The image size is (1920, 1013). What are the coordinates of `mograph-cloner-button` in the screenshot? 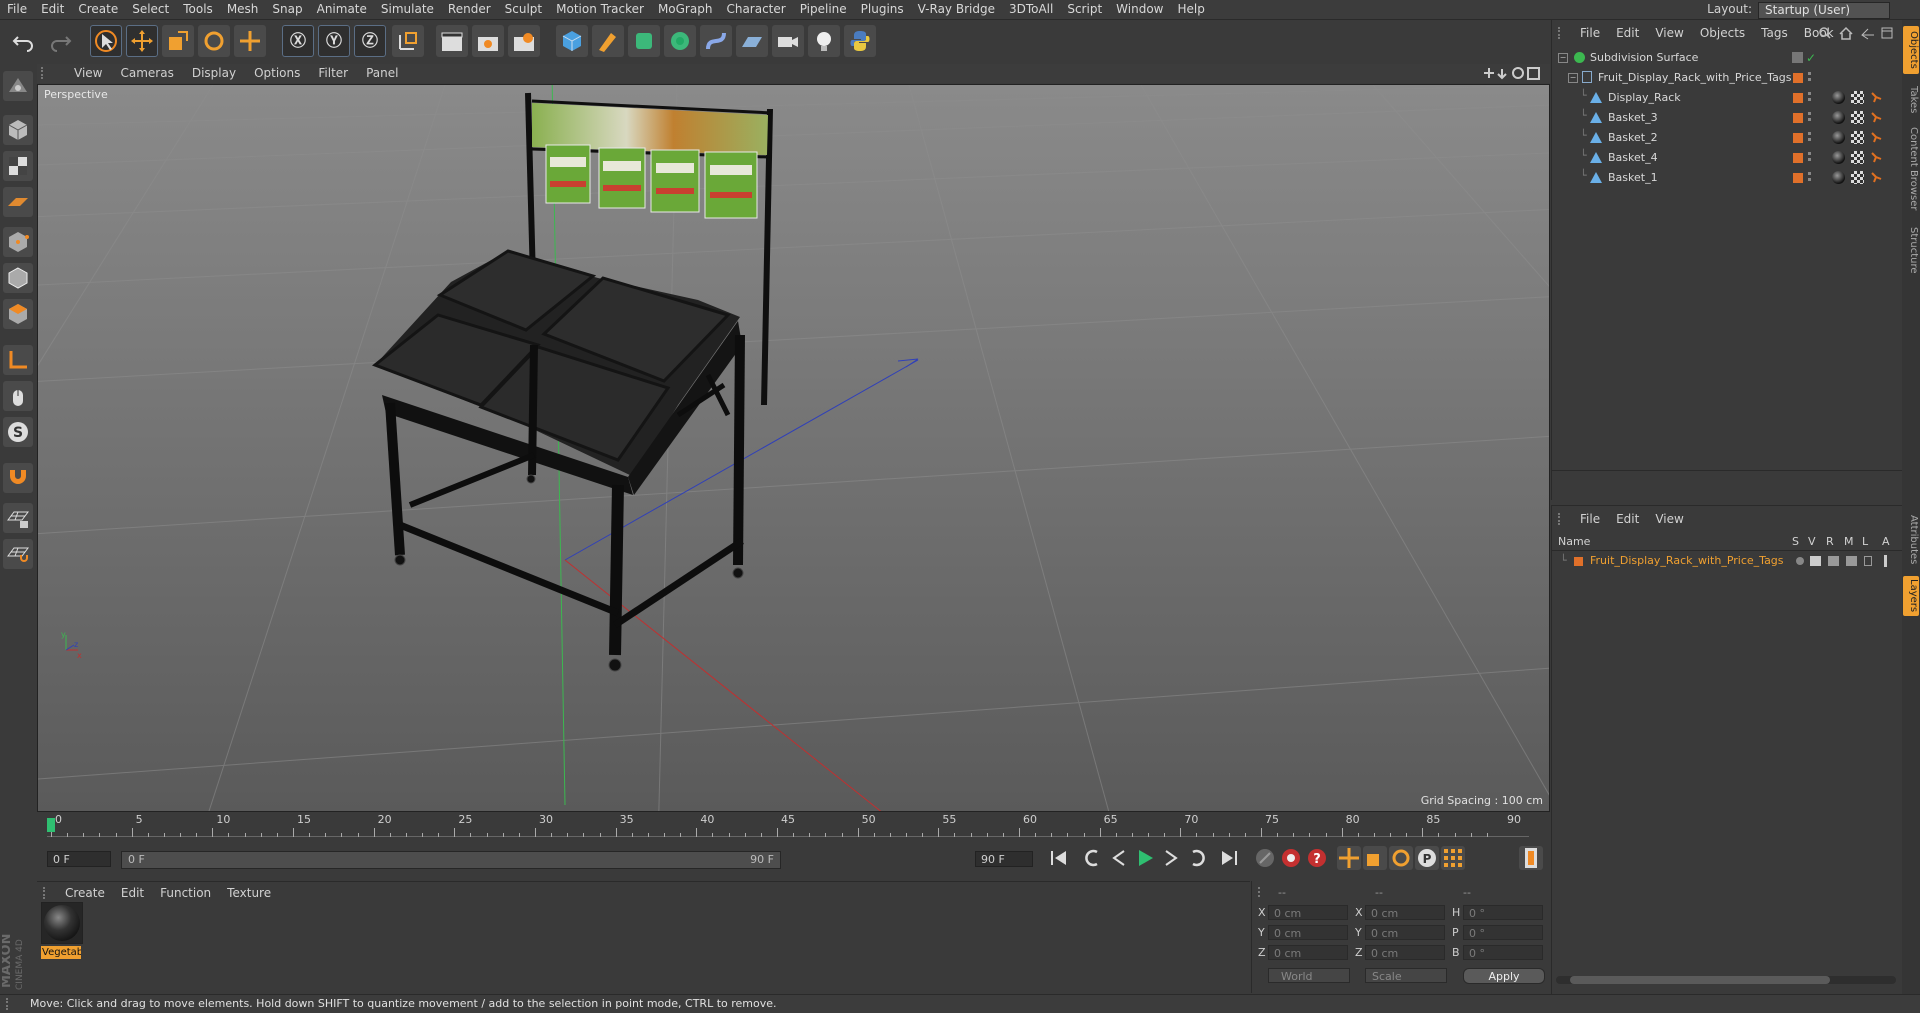 It's located at (680, 41).